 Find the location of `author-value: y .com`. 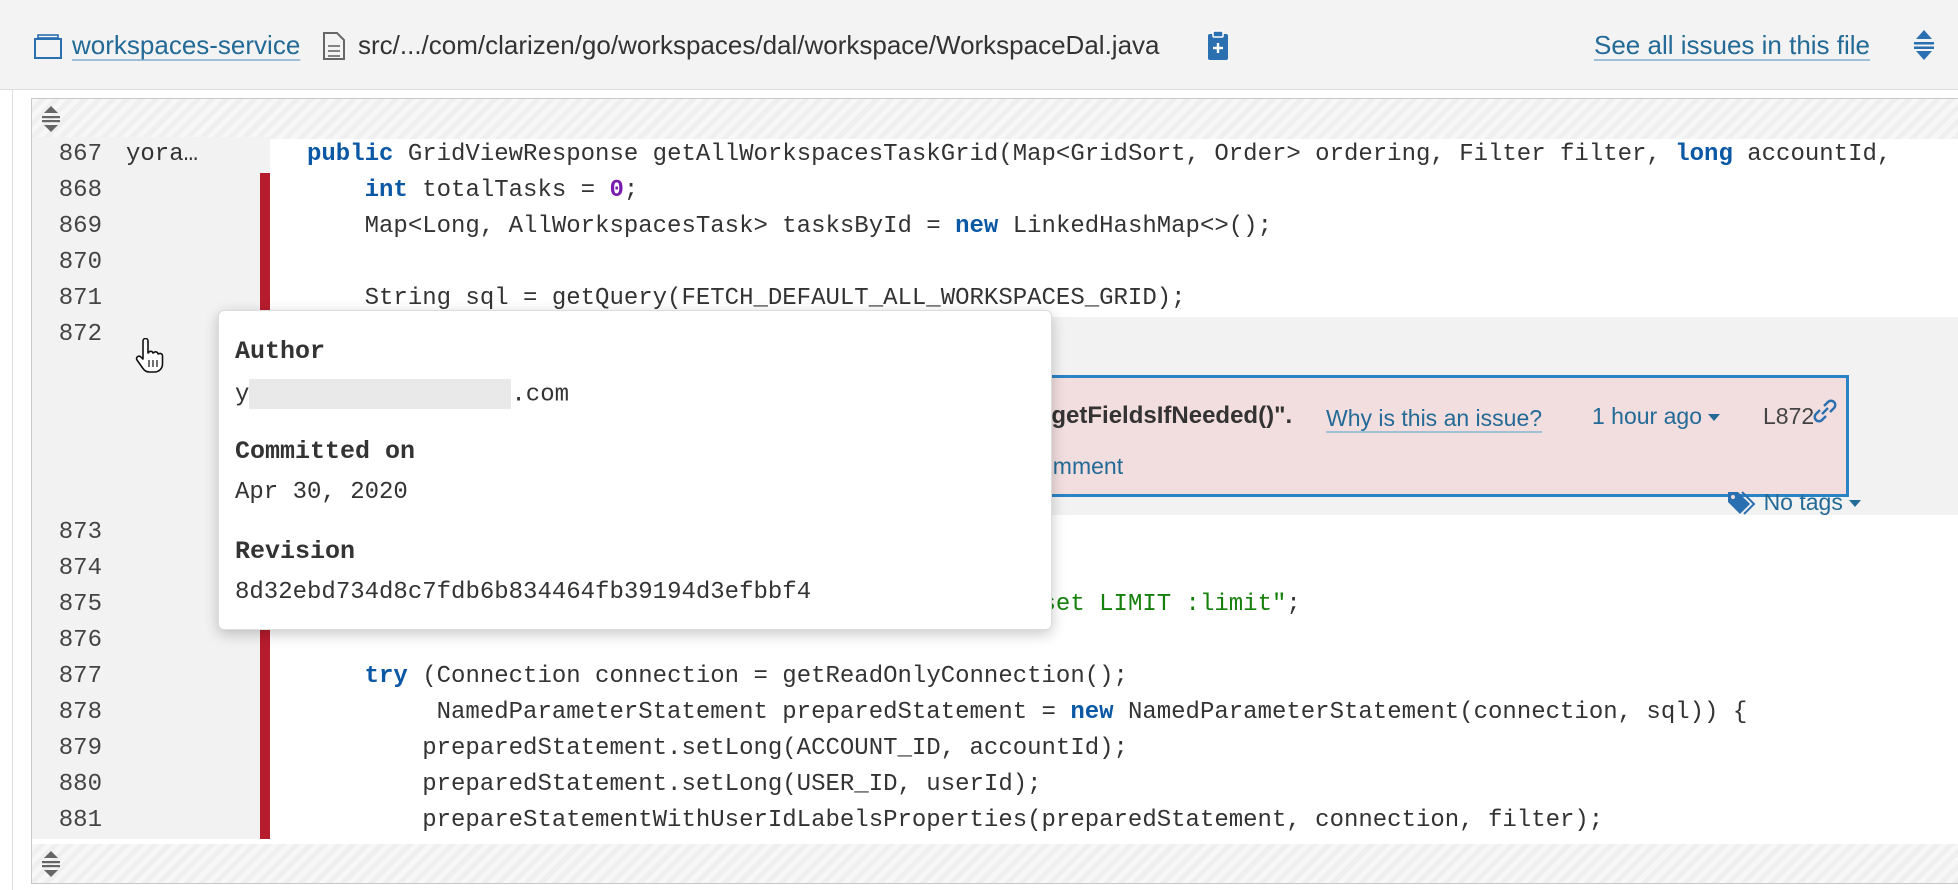

author-value: y .com is located at coordinates (402, 394).